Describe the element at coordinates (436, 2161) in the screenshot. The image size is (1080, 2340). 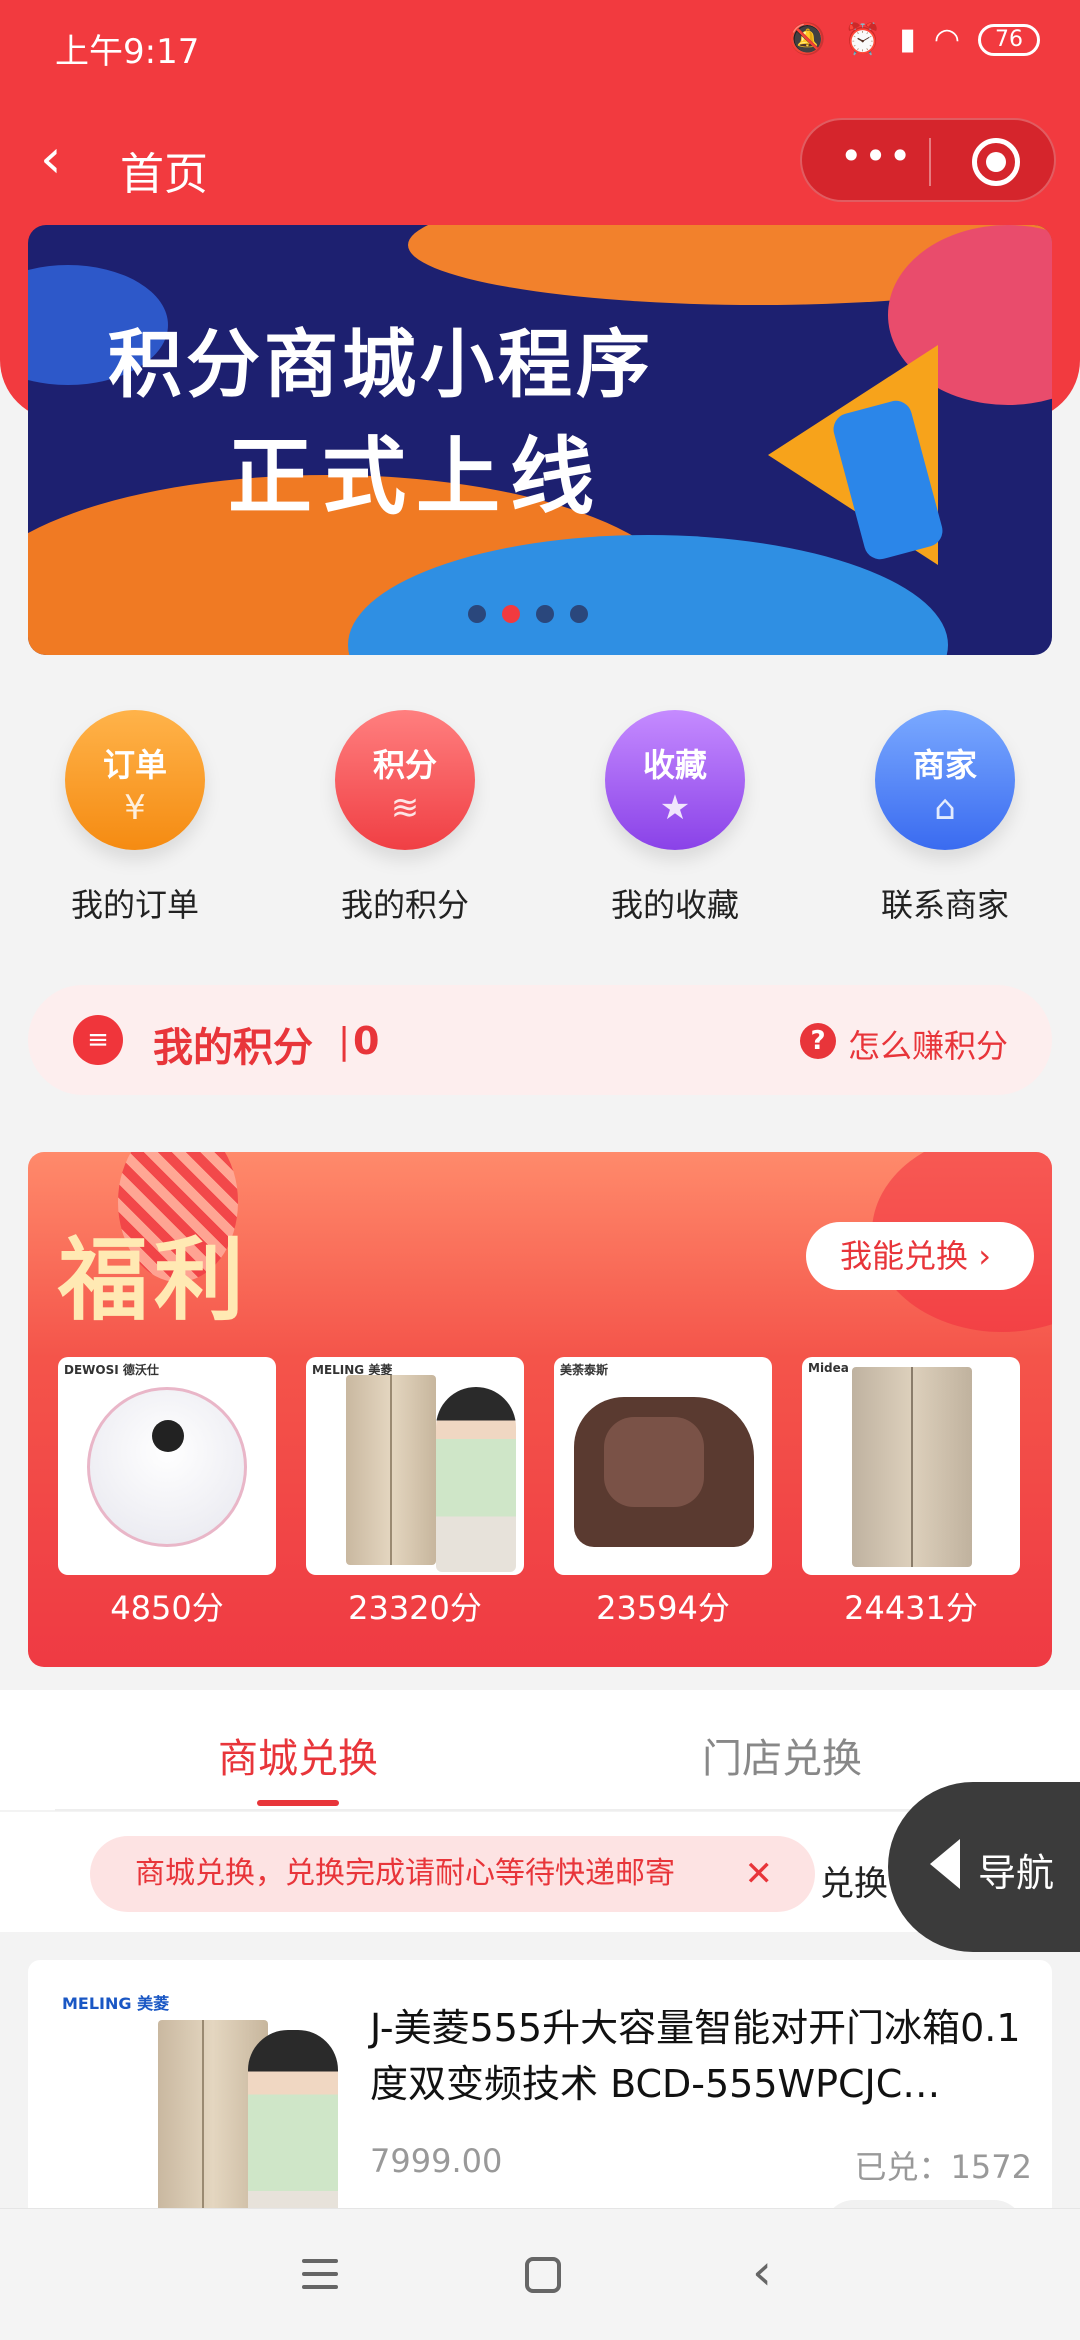
I see `product-price: 7999.00` at that location.